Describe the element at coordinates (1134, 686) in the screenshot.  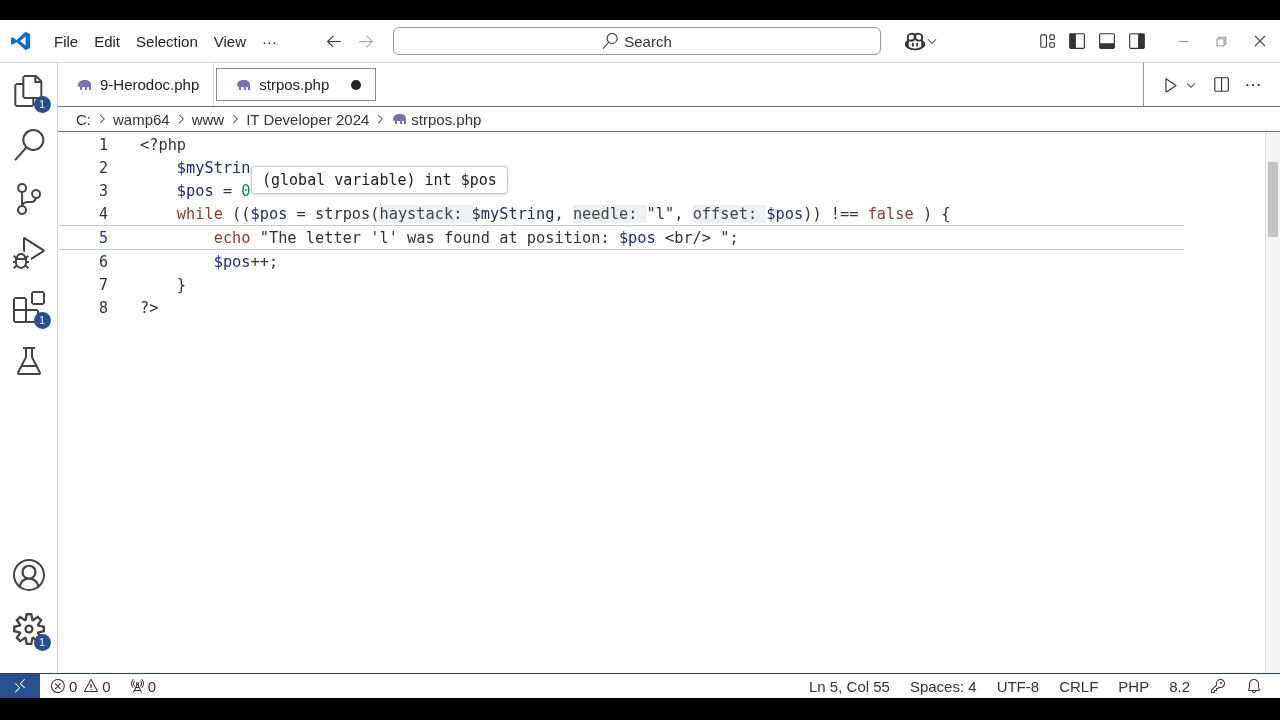
I see `status-item: PHP` at that location.